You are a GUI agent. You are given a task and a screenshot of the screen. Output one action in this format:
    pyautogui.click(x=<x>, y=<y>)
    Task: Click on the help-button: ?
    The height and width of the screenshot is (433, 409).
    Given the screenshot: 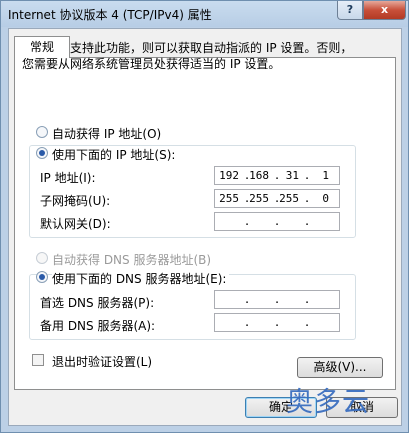 What is the action you would take?
    pyautogui.click(x=350, y=10)
    